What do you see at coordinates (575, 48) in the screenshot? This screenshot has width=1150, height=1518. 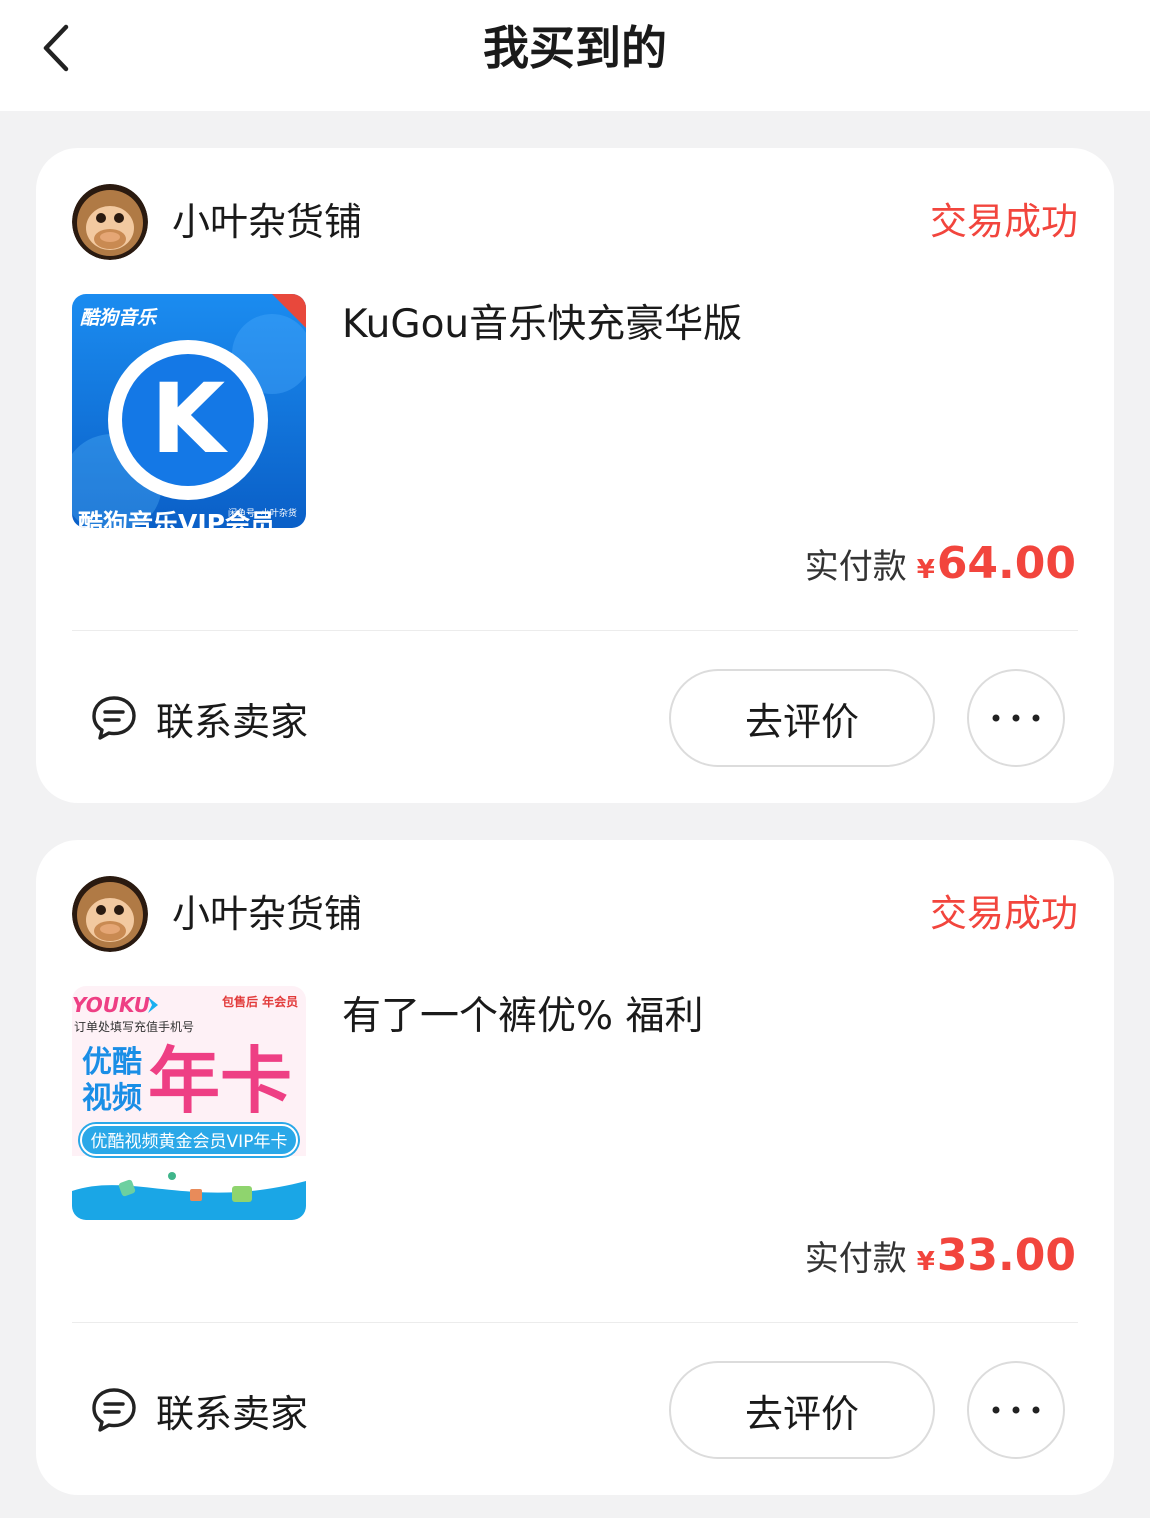 I see `page-title: 我买到的` at bounding box center [575, 48].